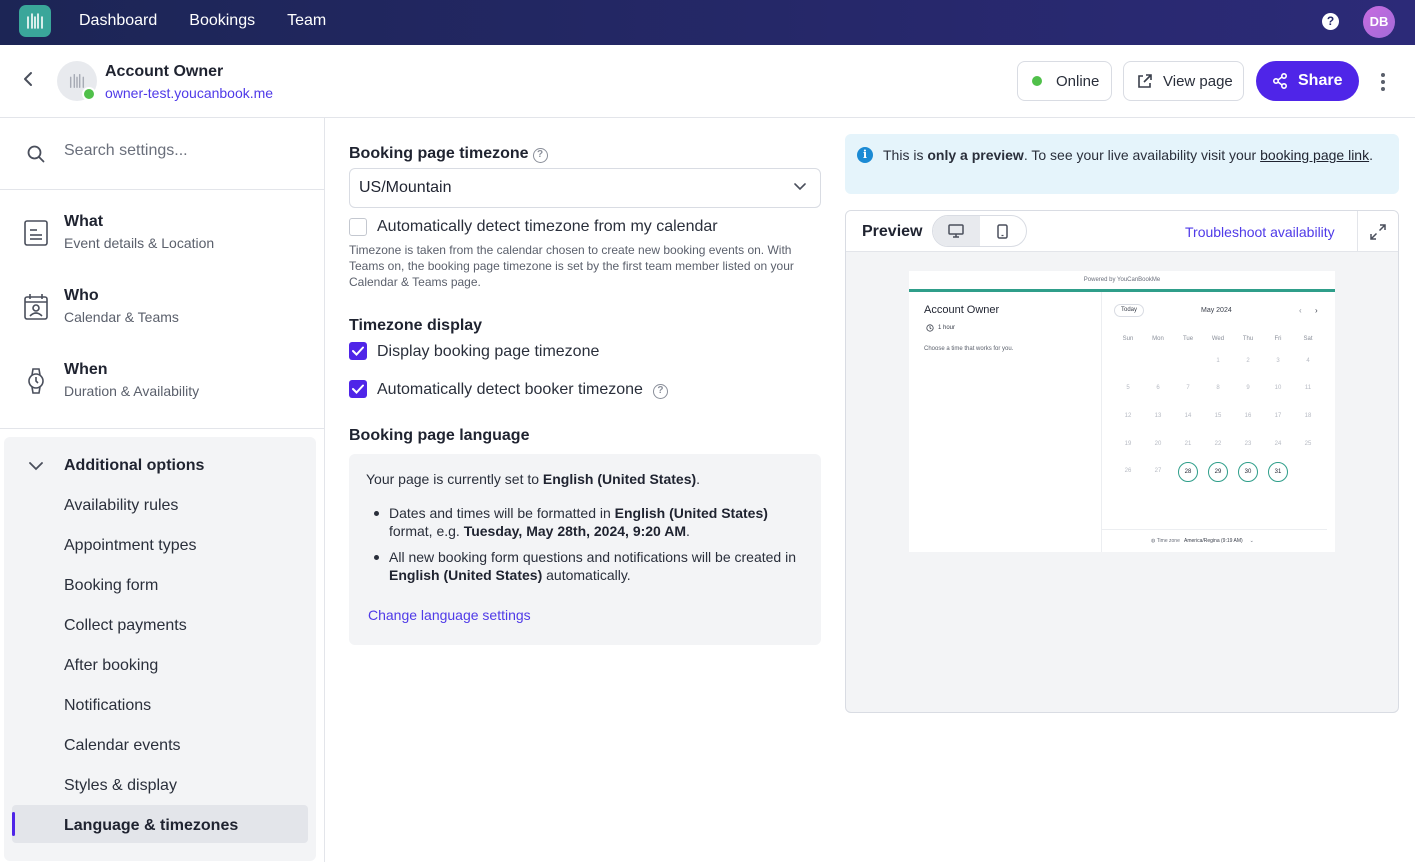  I want to click on booker-timezone-checkbox, so click(358, 389).